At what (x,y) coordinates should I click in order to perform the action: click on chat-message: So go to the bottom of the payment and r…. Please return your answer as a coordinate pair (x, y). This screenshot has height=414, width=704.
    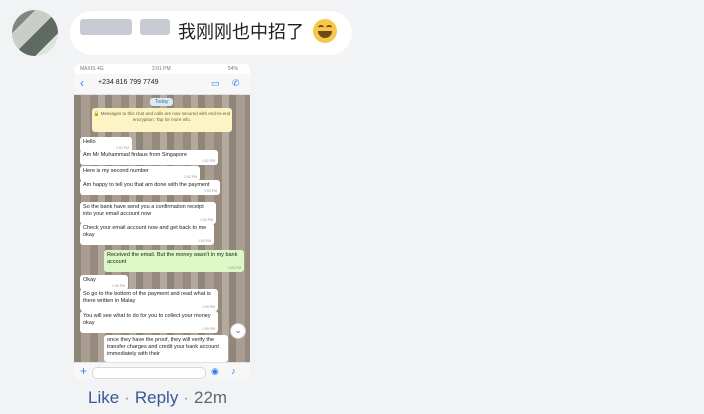
    Looking at the image, I should click on (149, 300).